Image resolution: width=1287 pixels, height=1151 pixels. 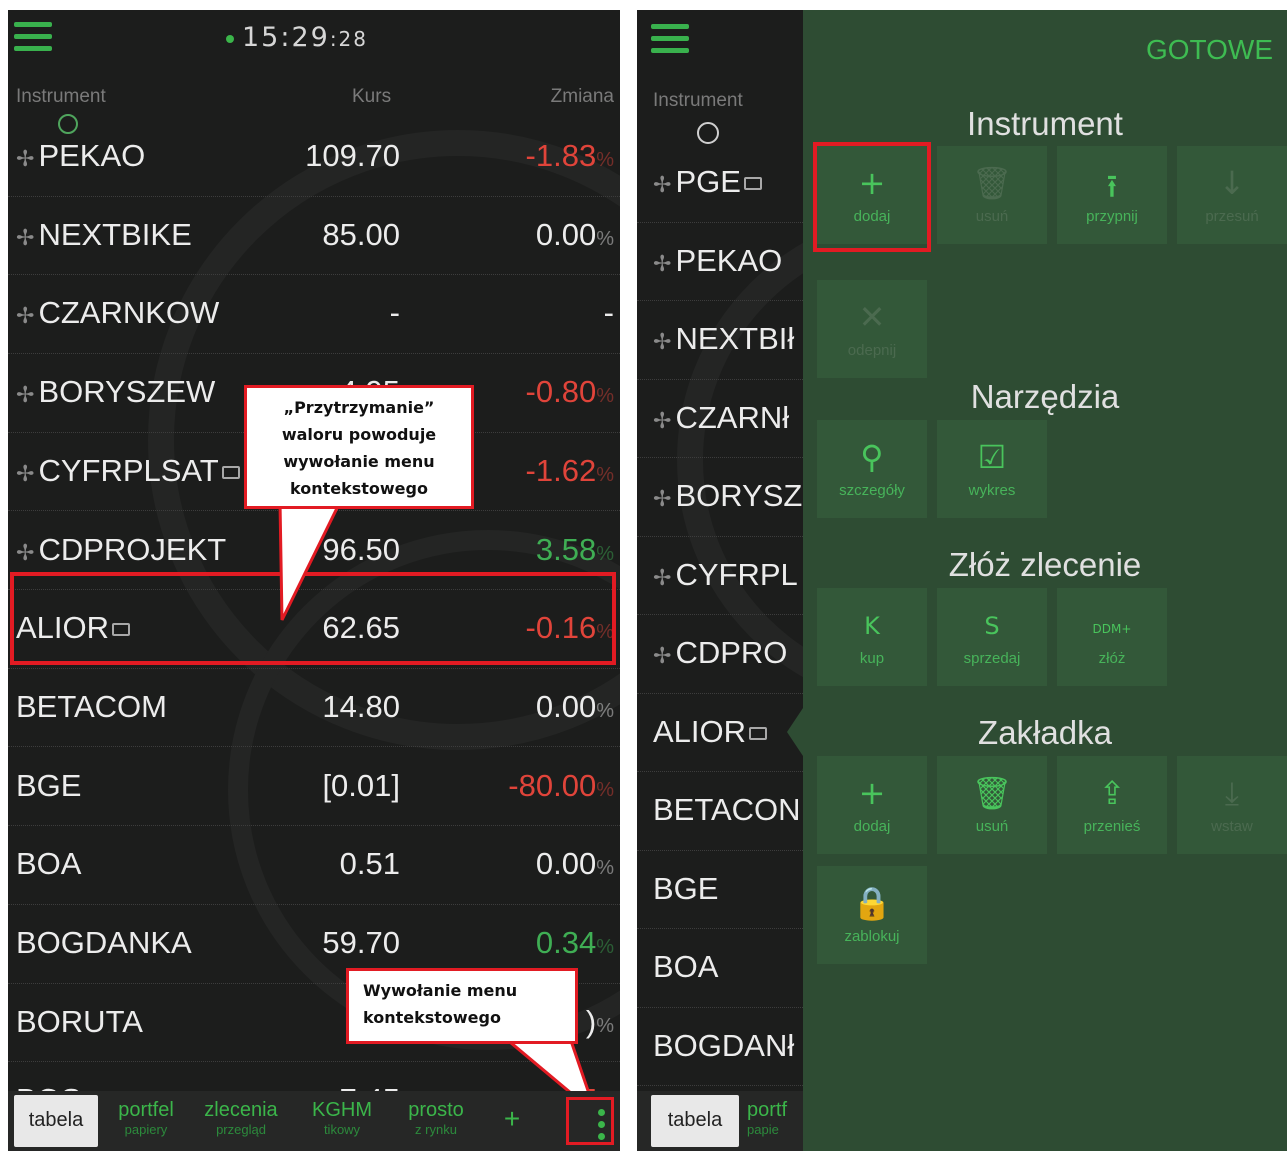 What do you see at coordinates (561, 392) in the screenshot?
I see `change-number: -0.80` at bounding box center [561, 392].